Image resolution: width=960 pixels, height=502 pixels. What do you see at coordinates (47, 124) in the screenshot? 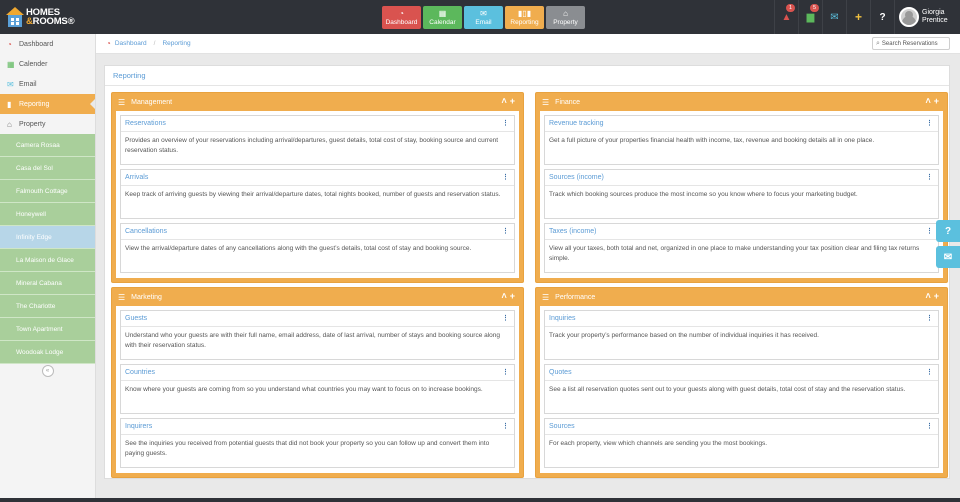
I see `sidebar-item-property: ⌂ Property` at bounding box center [47, 124].